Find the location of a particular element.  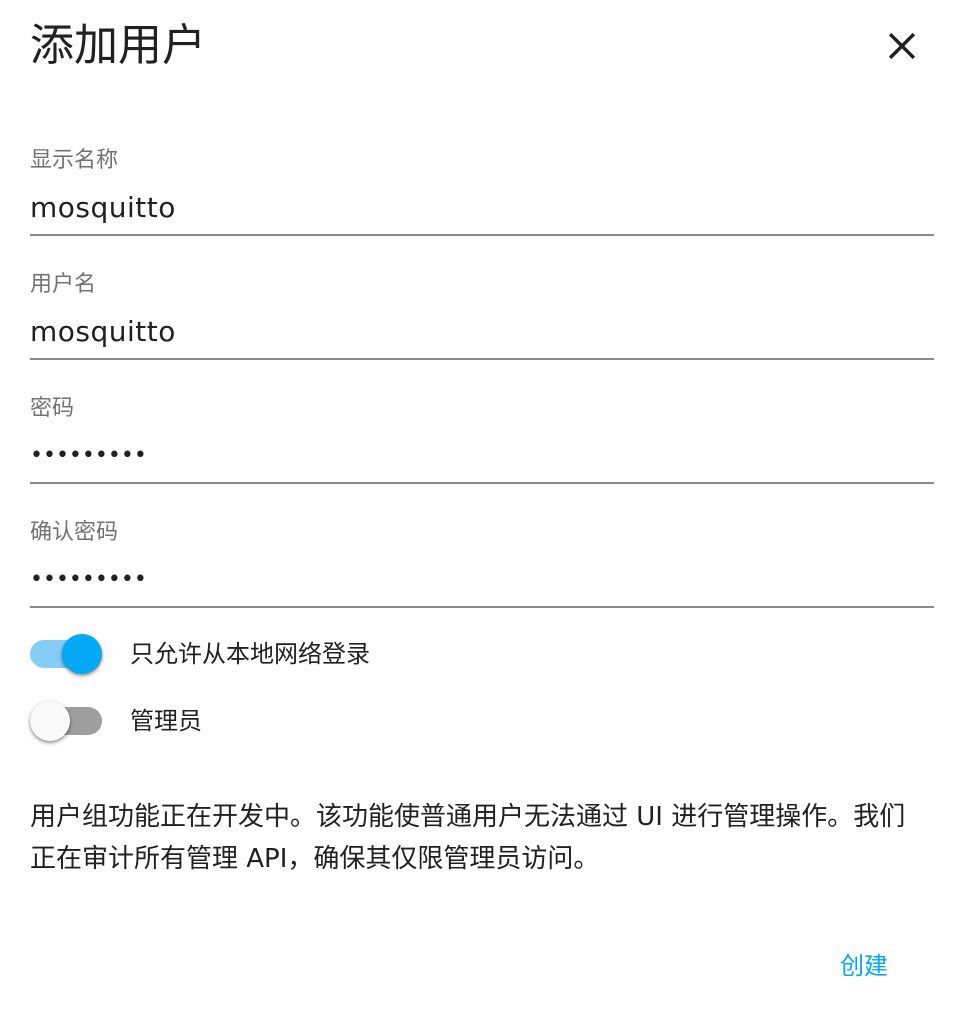

admin-switch is located at coordinates (66, 721).